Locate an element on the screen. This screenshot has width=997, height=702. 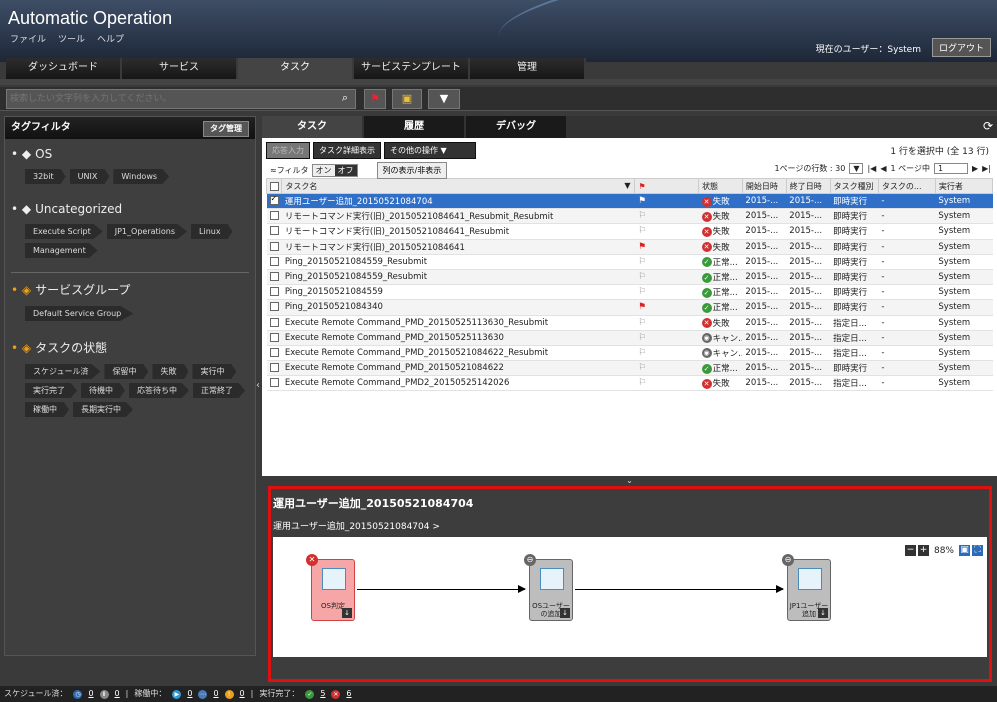
menu-help: ヘルプ is located at coordinates (110, 38).